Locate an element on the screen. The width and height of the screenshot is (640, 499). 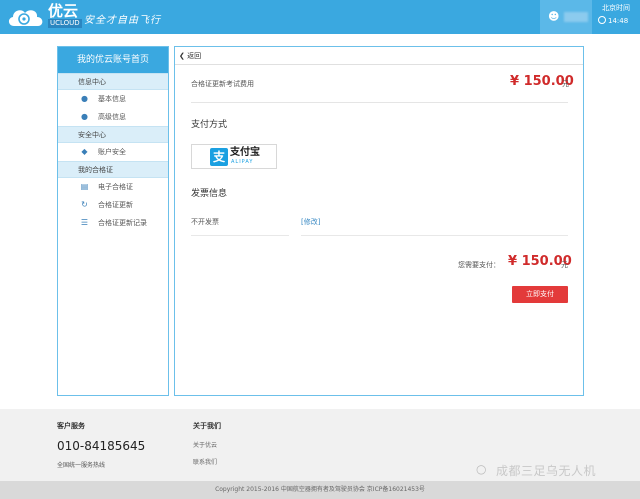
card-icon: ▤ is located at coordinates (84, 186).